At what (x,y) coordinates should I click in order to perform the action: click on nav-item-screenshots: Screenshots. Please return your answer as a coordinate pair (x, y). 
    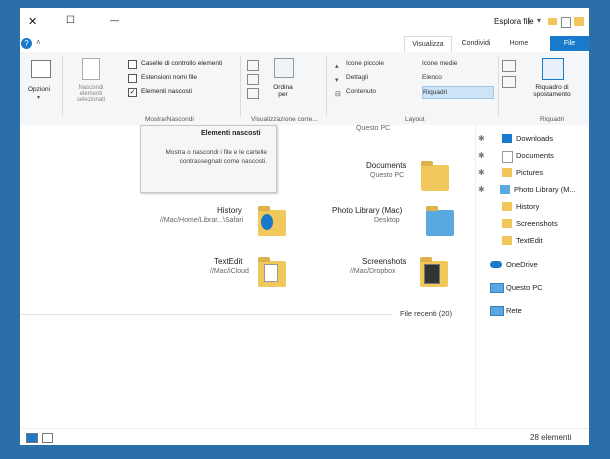
    Looking at the image, I should click on (532, 223).